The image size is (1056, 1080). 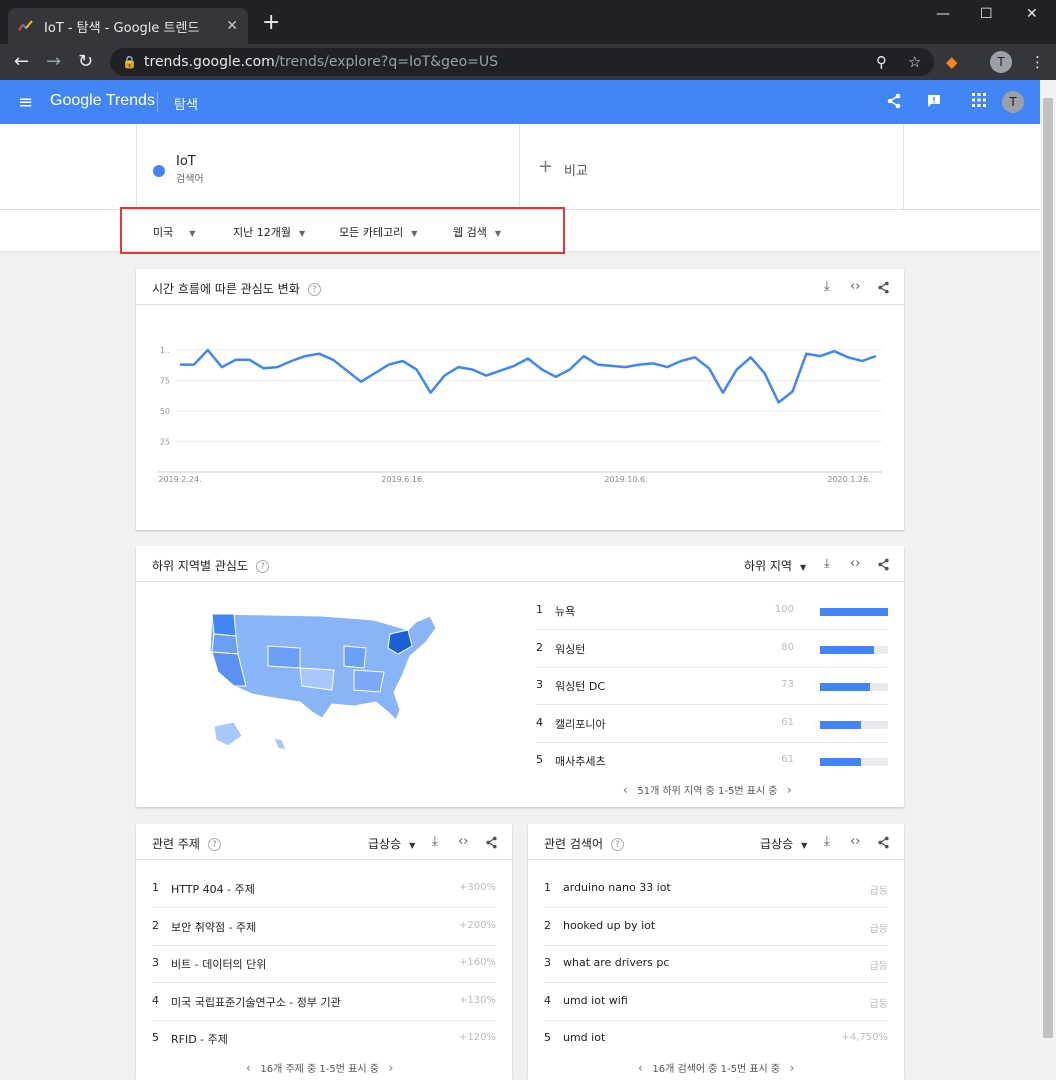 I want to click on queries-dropdown: 급상승 ▼, so click(x=783, y=843).